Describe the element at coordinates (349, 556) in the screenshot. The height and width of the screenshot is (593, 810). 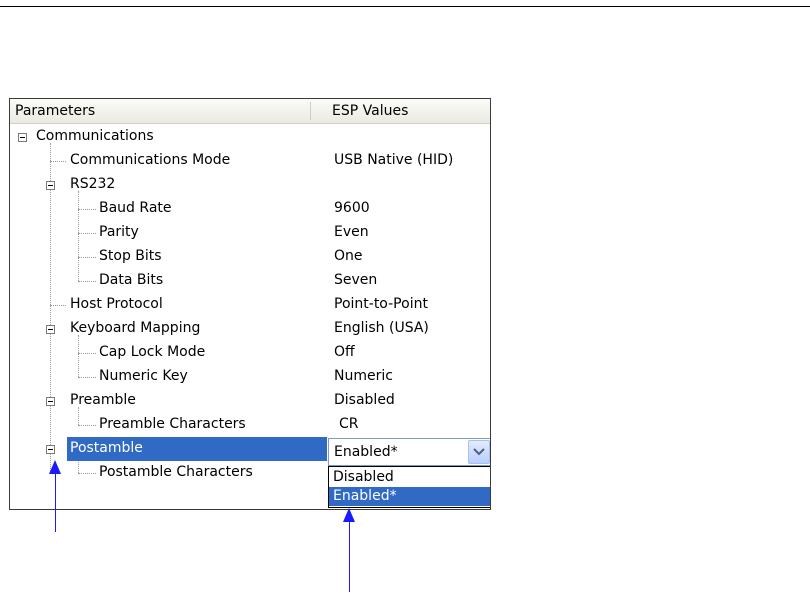
I see `callout-arrow-select` at that location.